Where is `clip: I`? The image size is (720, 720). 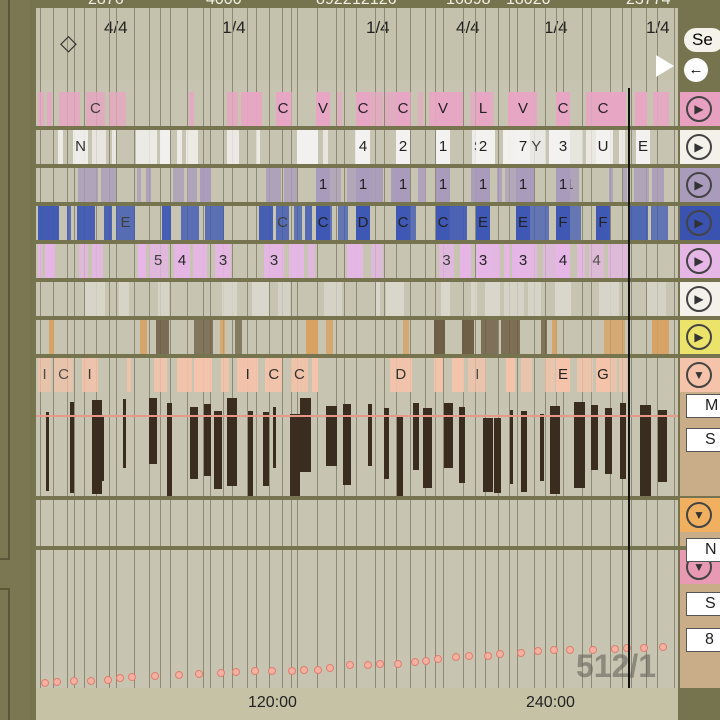
clip: I is located at coordinates (45, 375).